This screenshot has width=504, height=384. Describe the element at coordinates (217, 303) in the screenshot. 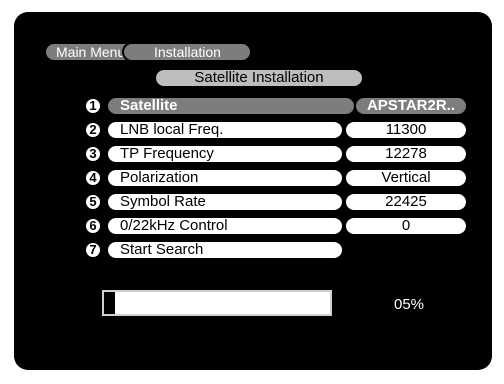

I see `search-progress-bar` at that location.